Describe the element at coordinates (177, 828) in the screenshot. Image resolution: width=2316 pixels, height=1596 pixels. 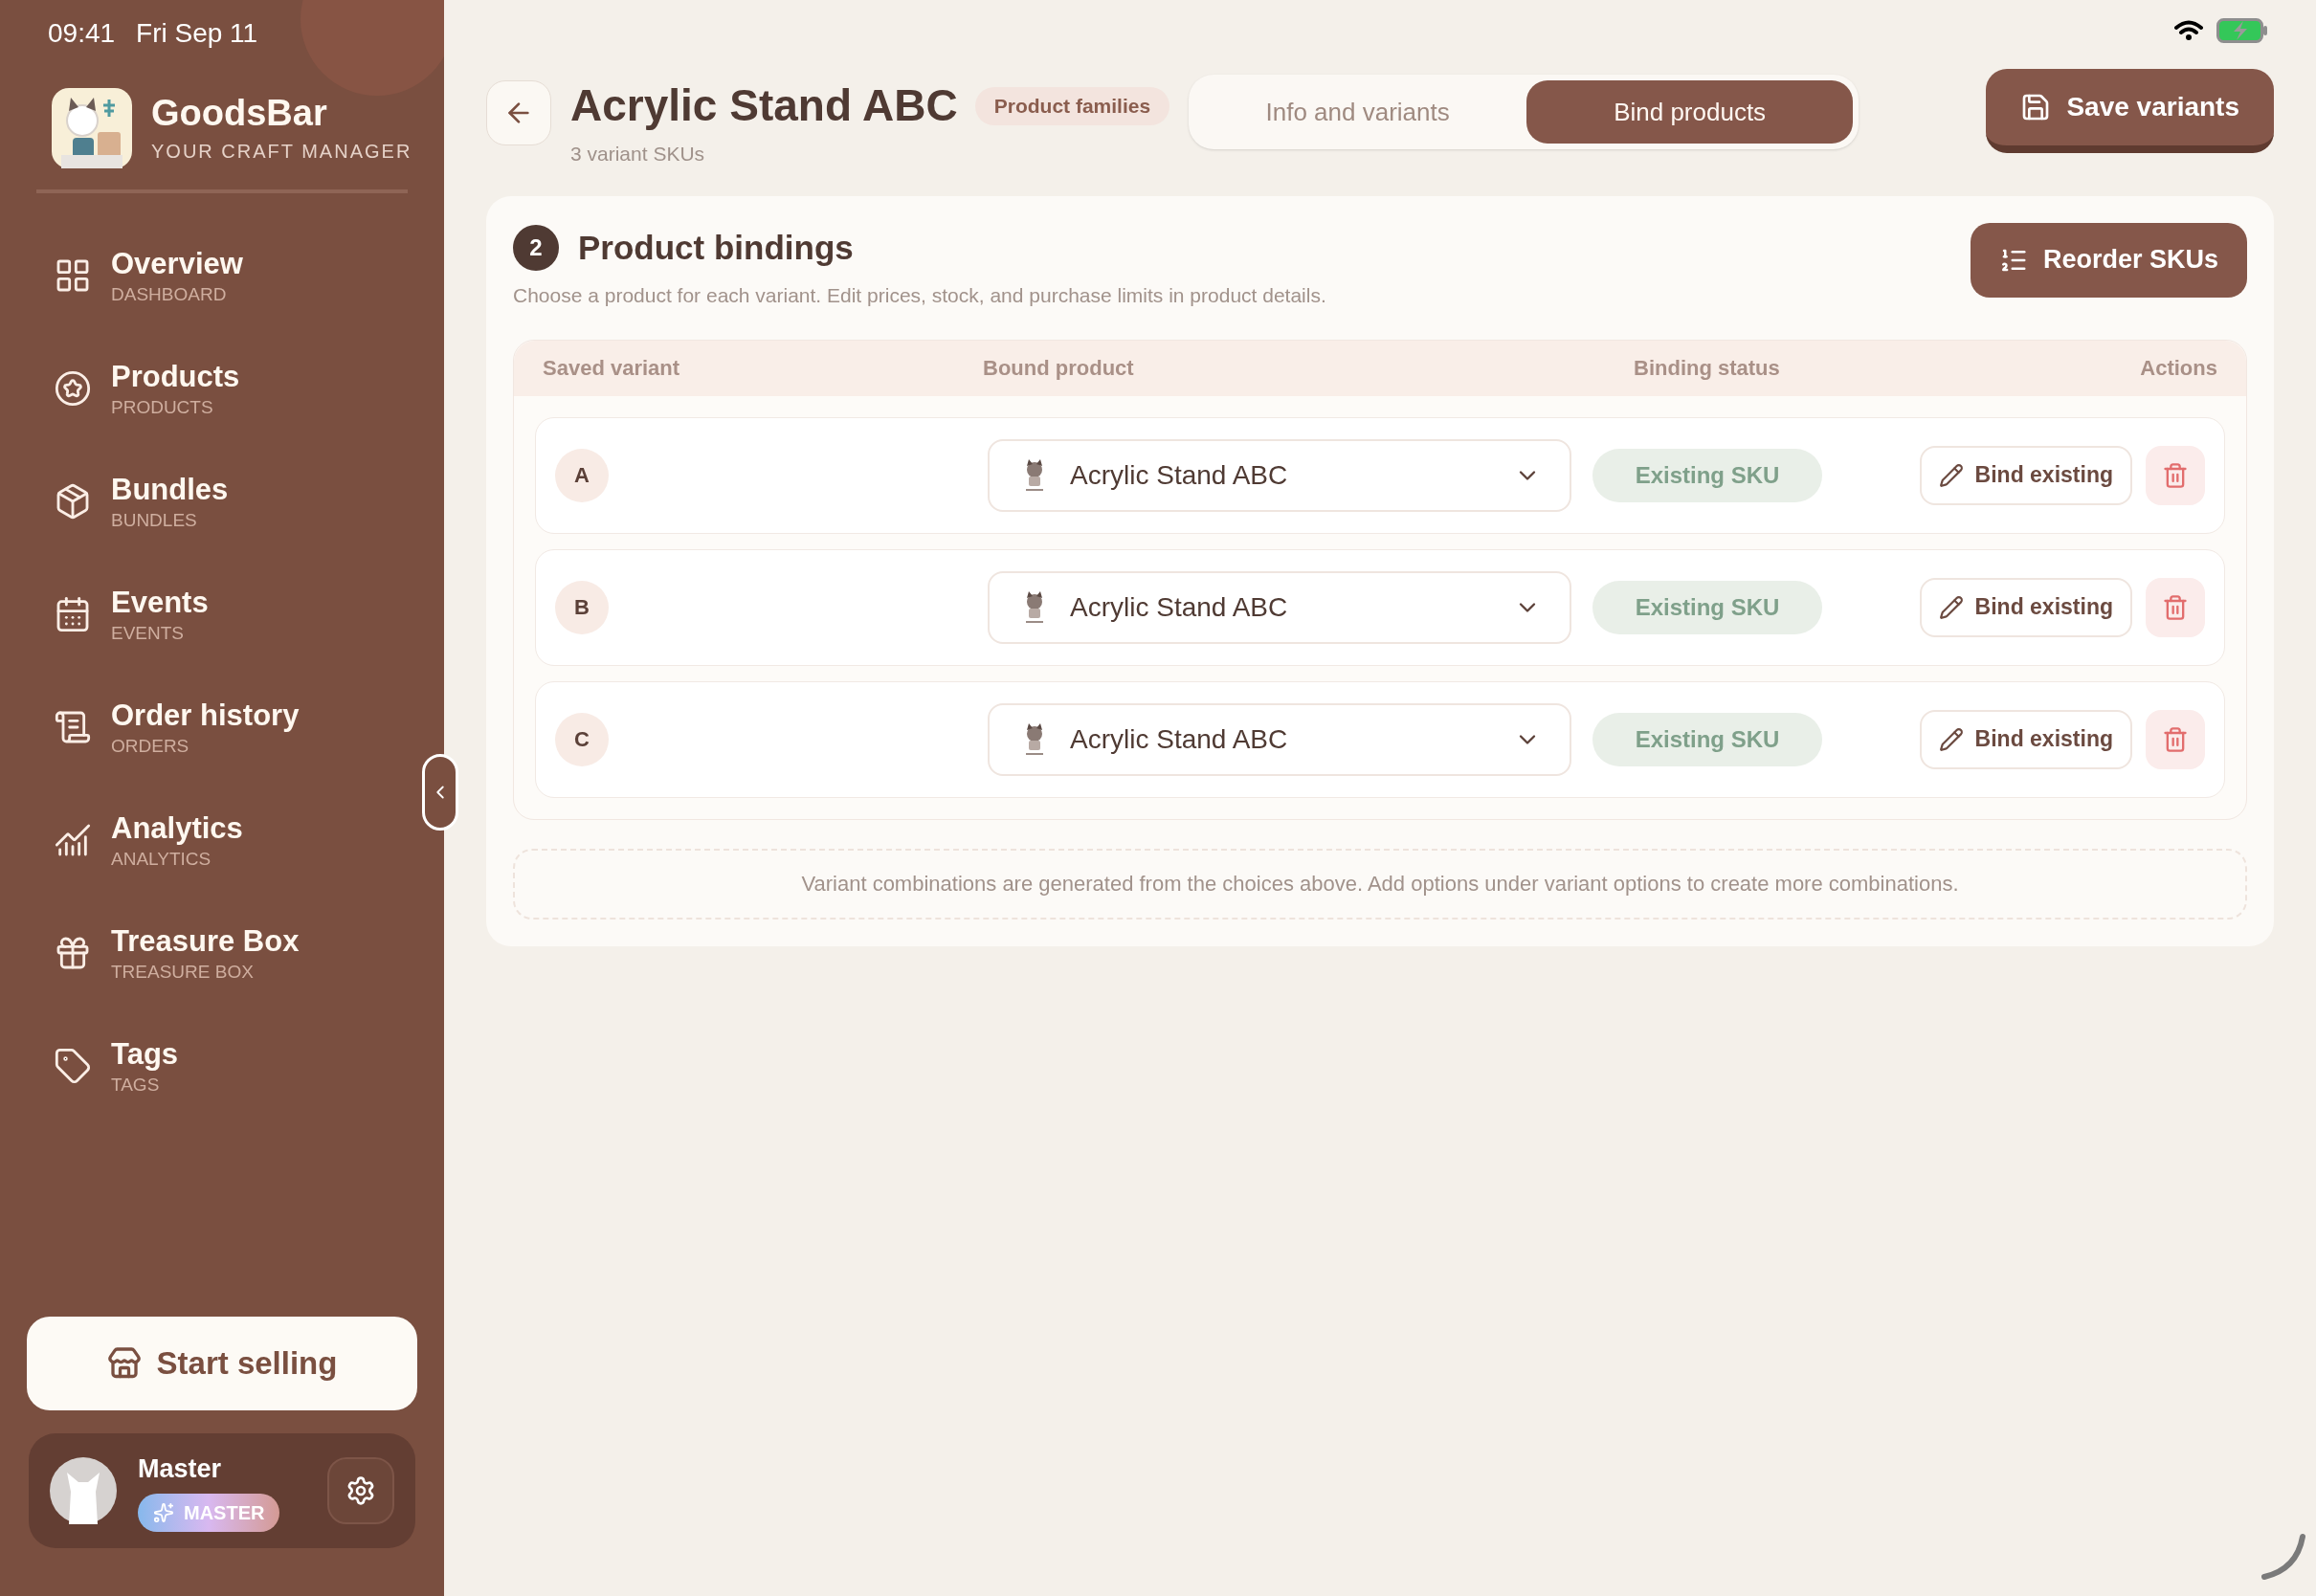
I see `nav-label: Analytics` at that location.